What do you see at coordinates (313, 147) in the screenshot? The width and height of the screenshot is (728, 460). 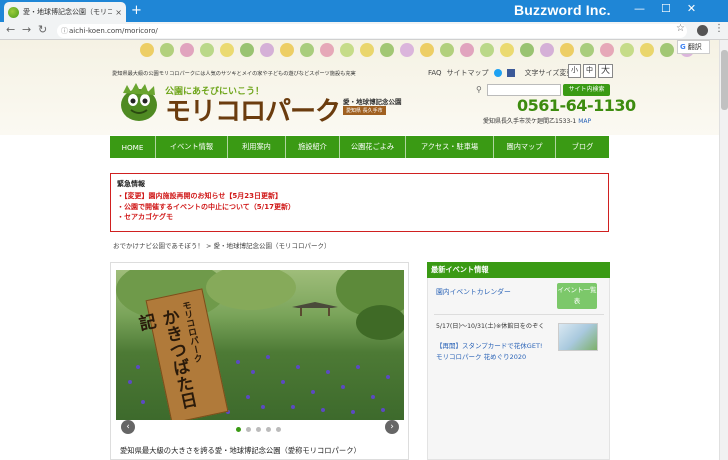 I see `nav-facilities: 施設紹介` at bounding box center [313, 147].